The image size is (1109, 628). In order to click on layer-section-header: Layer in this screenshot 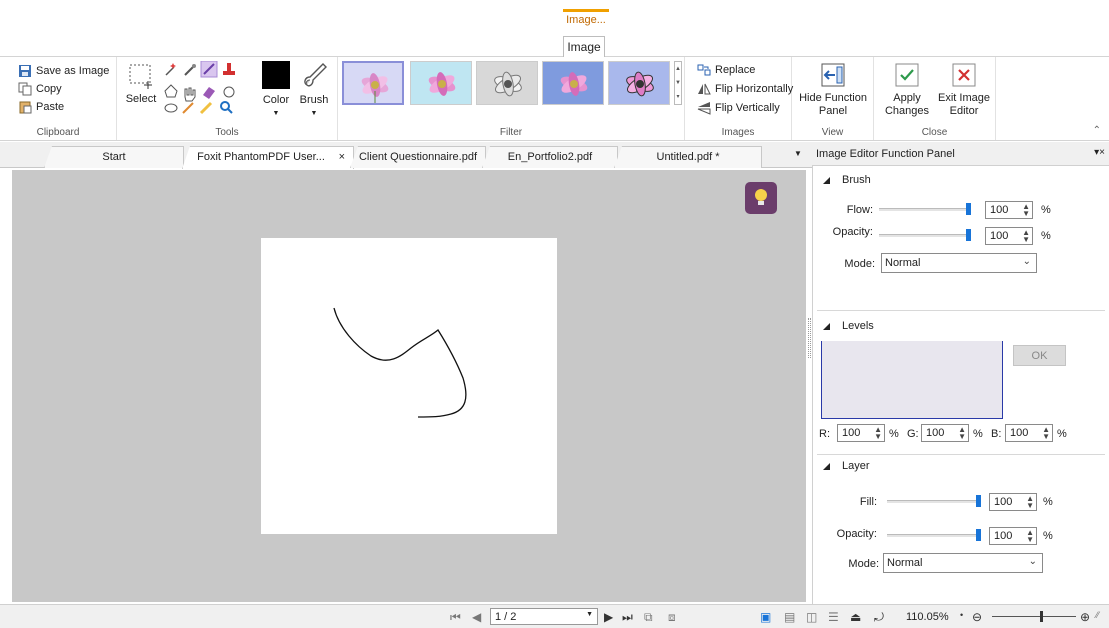, I will do `click(846, 466)`.